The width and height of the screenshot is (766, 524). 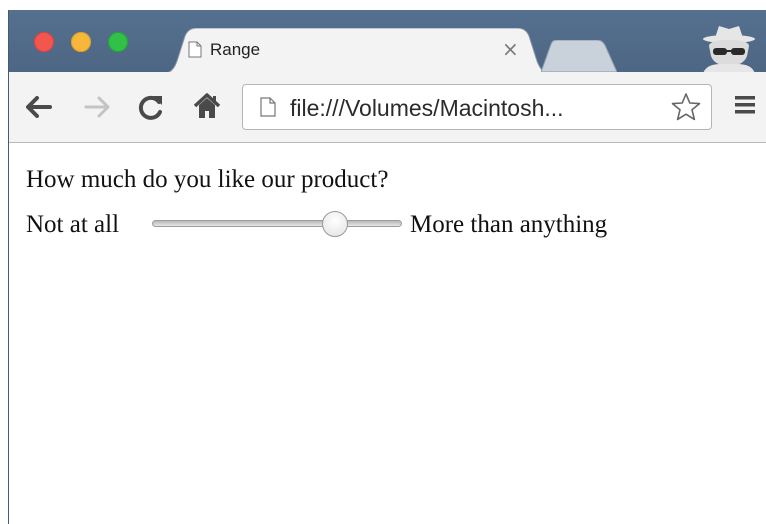 What do you see at coordinates (81, 42) in the screenshot?
I see `minimize-window-button` at bounding box center [81, 42].